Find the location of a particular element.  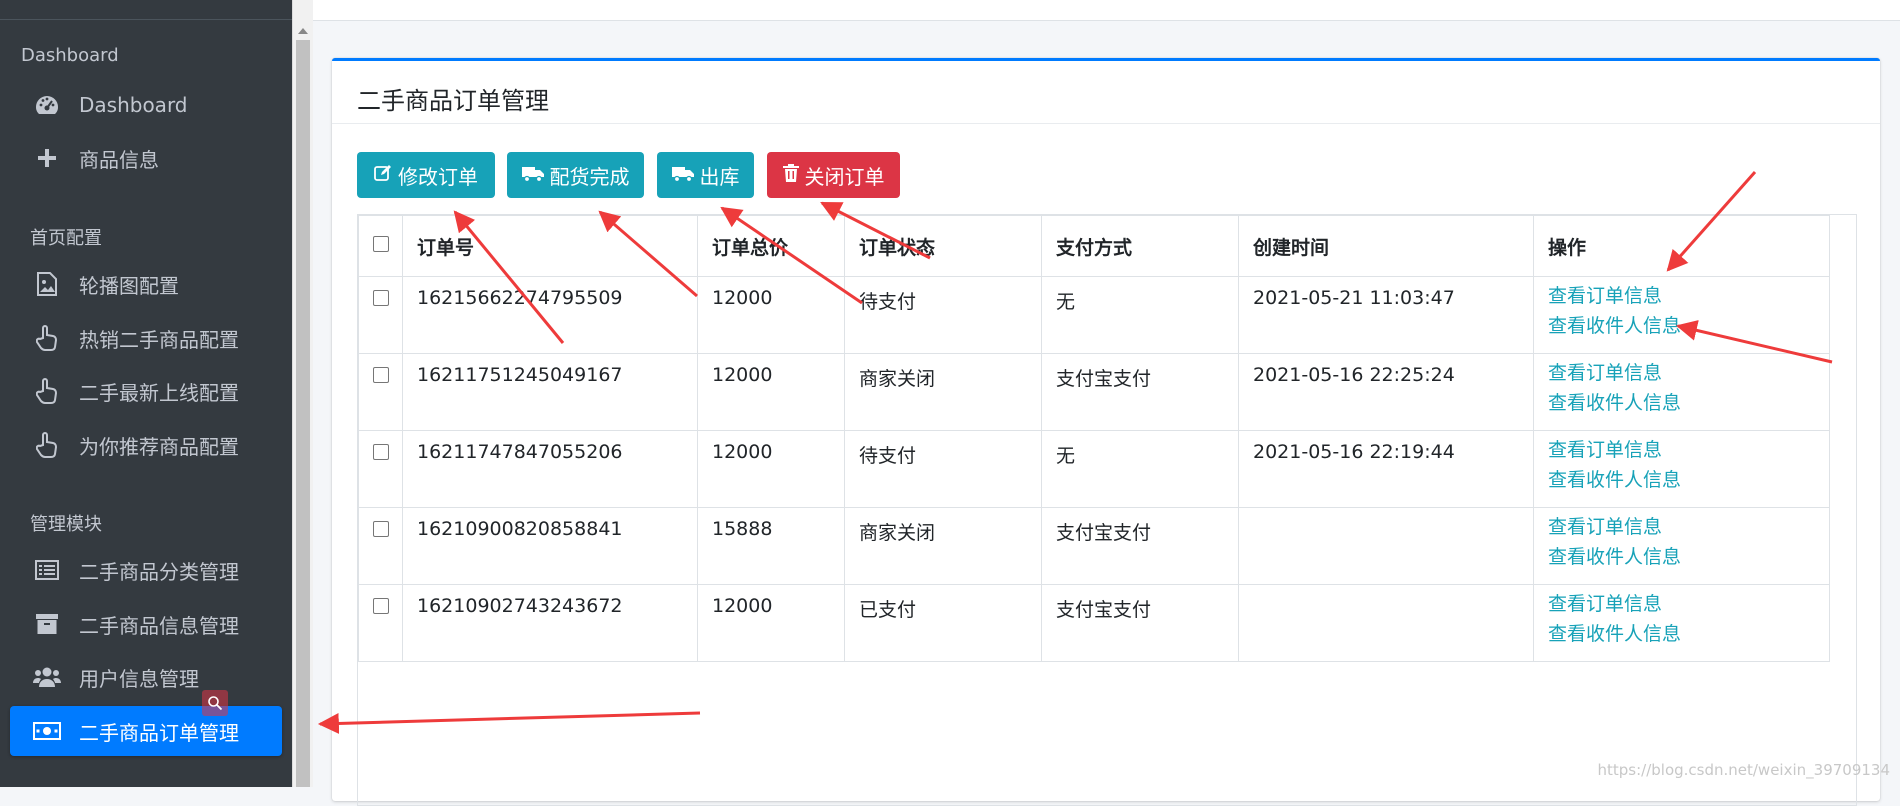

sidebar-item-category-manage: 二手商品分类管理 is located at coordinates (146, 570).